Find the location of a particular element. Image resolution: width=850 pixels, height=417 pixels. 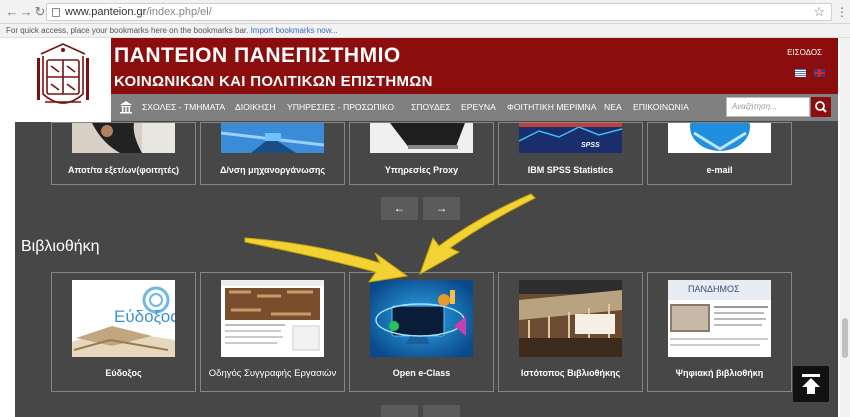

it-directorate-image is located at coordinates (272, 138).